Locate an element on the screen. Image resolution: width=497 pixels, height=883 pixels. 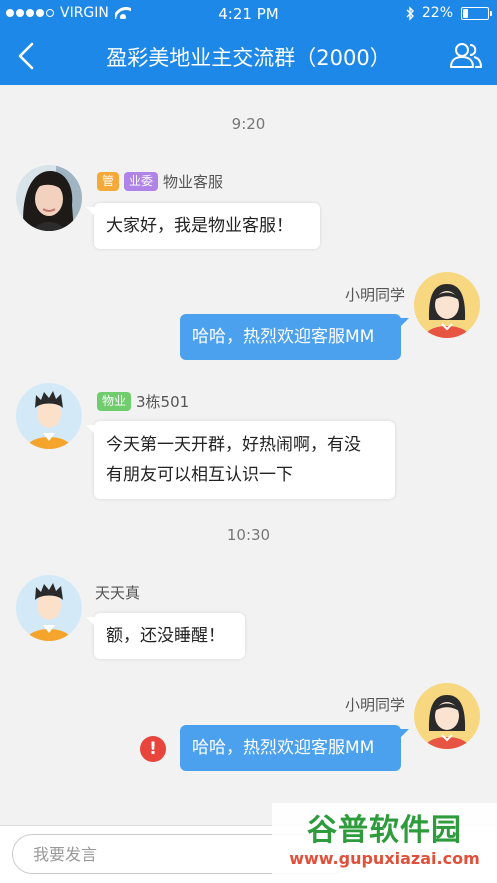
page-title: 盈彩美地业主交流群（2000） is located at coordinates (248, 58).